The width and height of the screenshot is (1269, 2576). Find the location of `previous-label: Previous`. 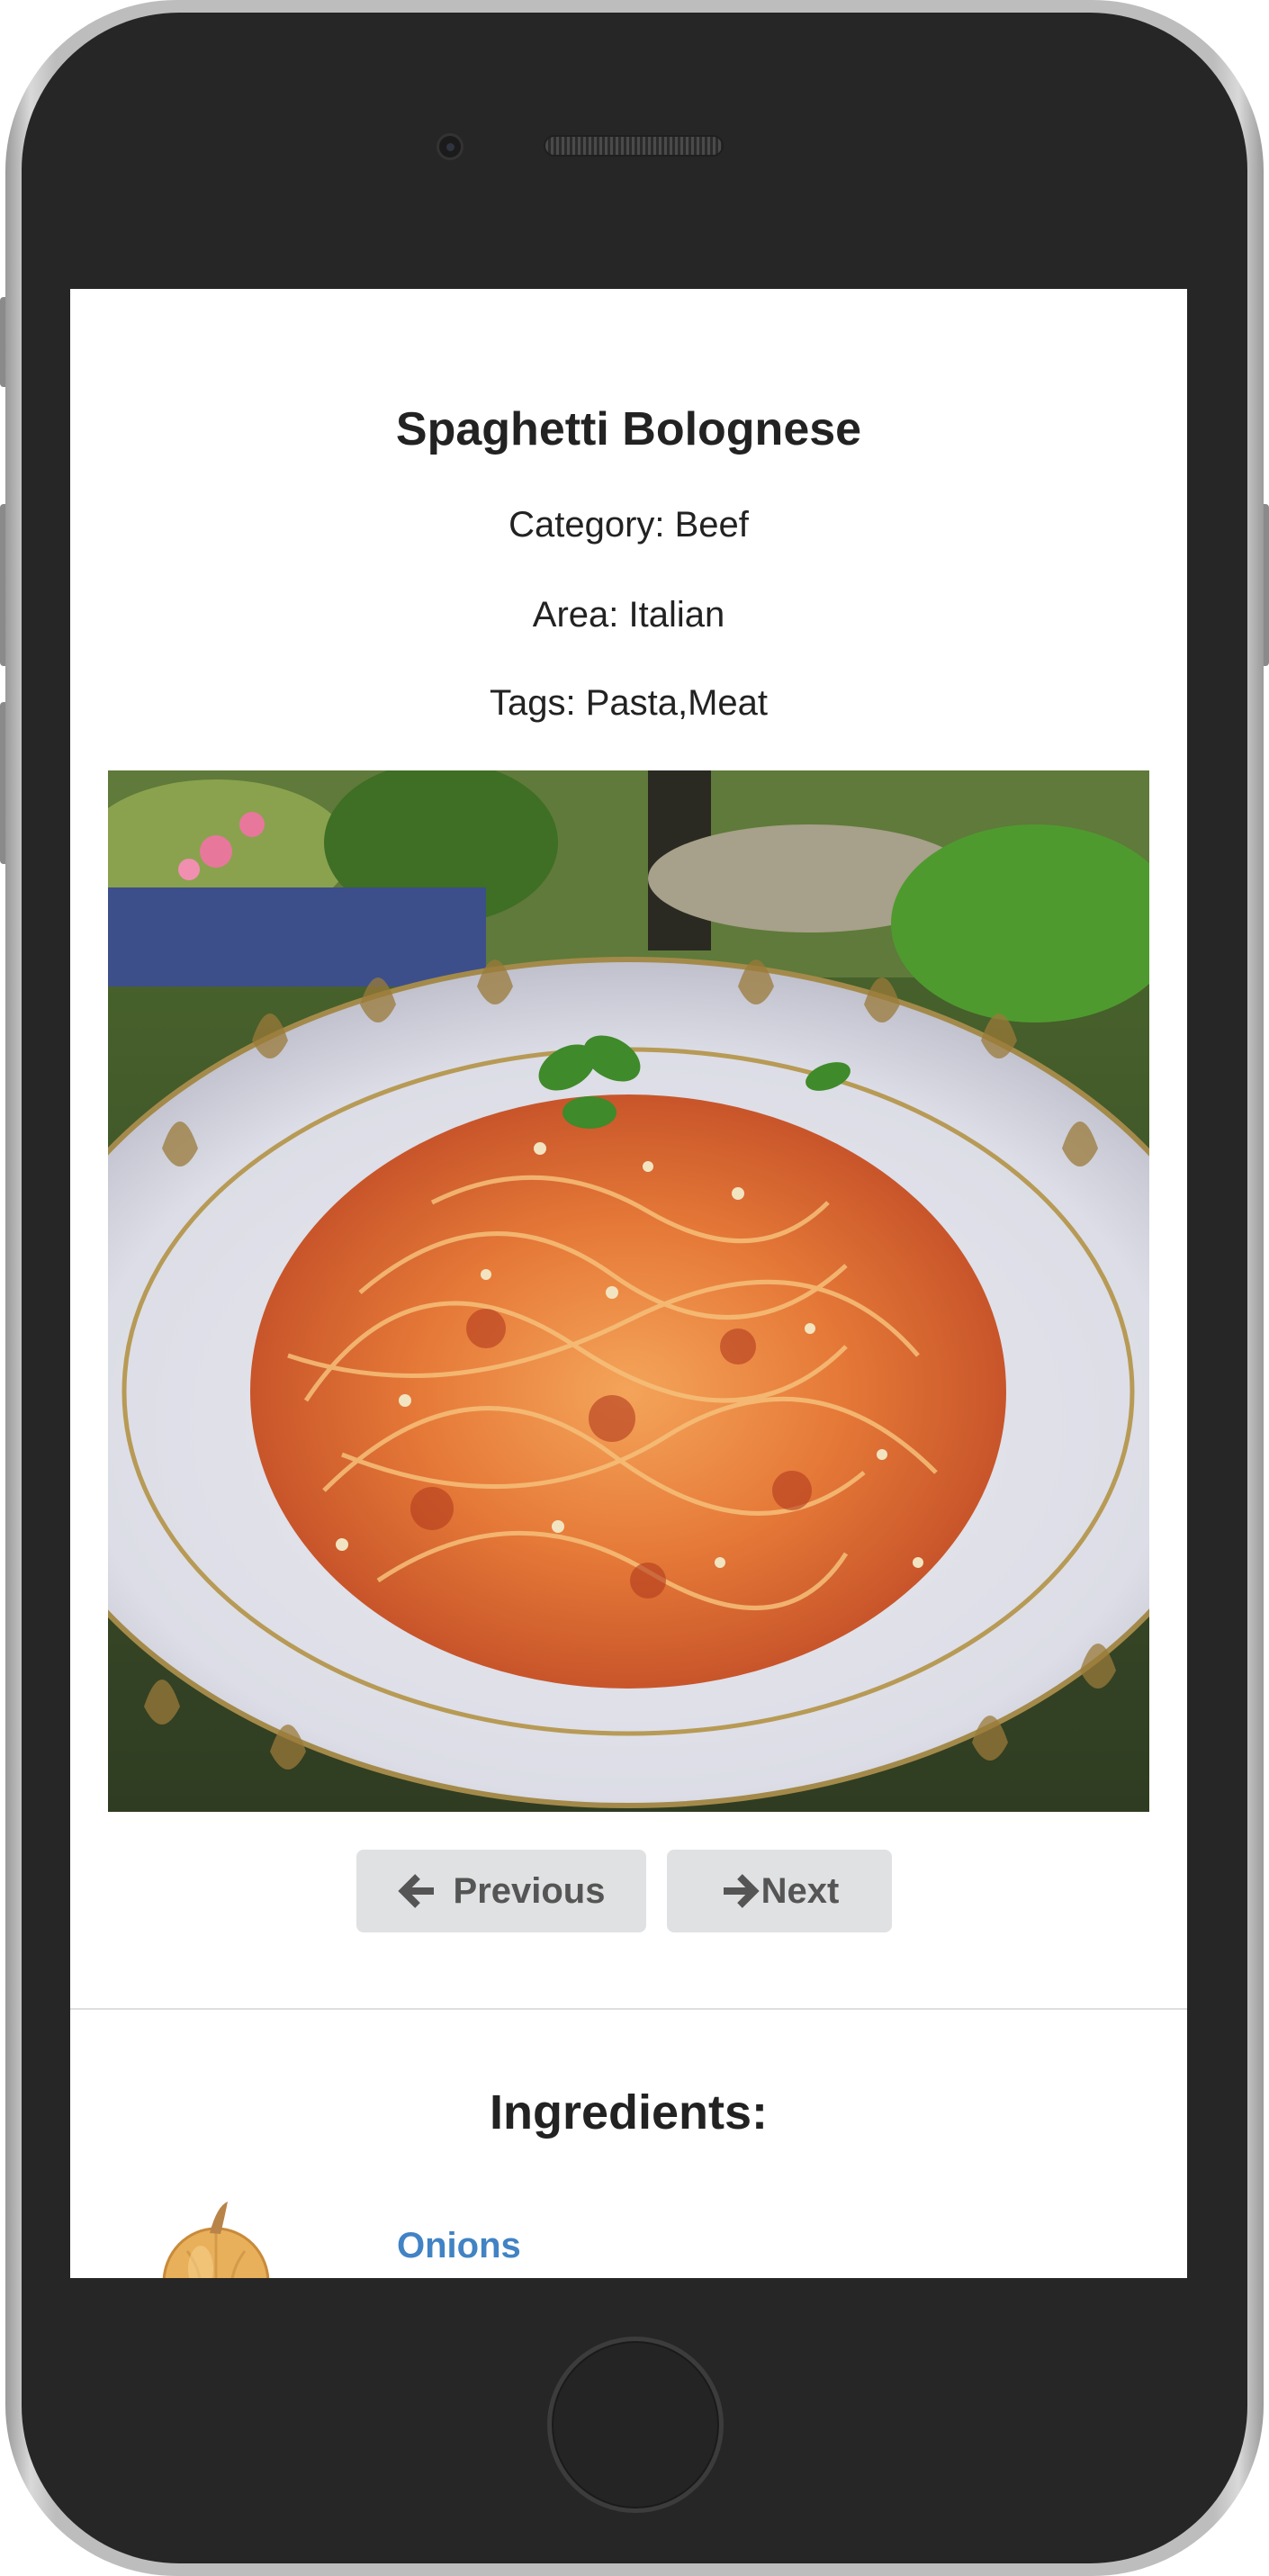

previous-label: Previous is located at coordinates (529, 1890).